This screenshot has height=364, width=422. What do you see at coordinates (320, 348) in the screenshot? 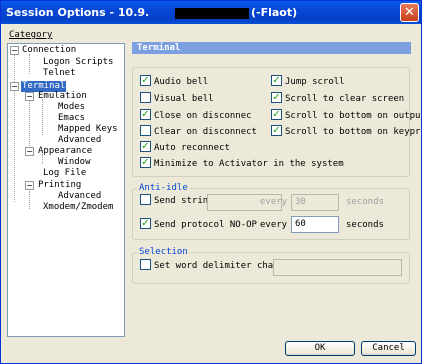
I see `ok-button: OK` at bounding box center [320, 348].